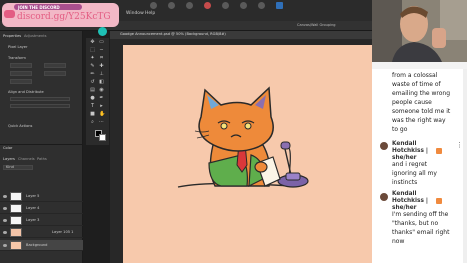 Image resolution: width=467 pixels, height=263 pixels. I want to click on dodge-tool-icon: ●, so click(92, 98).